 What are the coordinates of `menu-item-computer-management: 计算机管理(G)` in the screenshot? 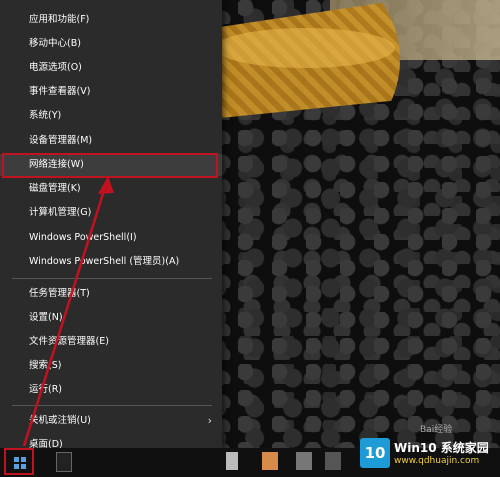 It's located at (111, 213).